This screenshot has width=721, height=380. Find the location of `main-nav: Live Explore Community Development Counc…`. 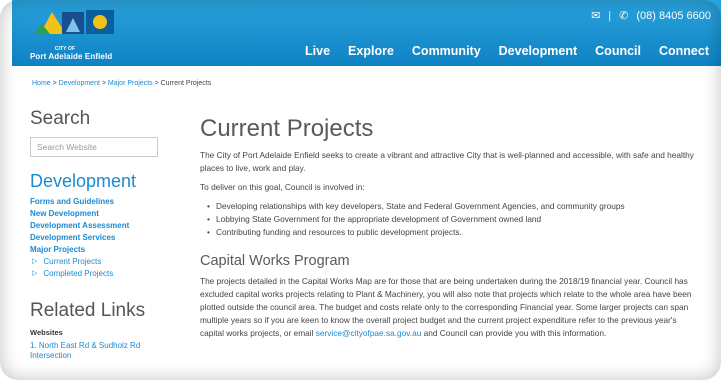

main-nav: Live Explore Community Development Counc… is located at coordinates (507, 51).